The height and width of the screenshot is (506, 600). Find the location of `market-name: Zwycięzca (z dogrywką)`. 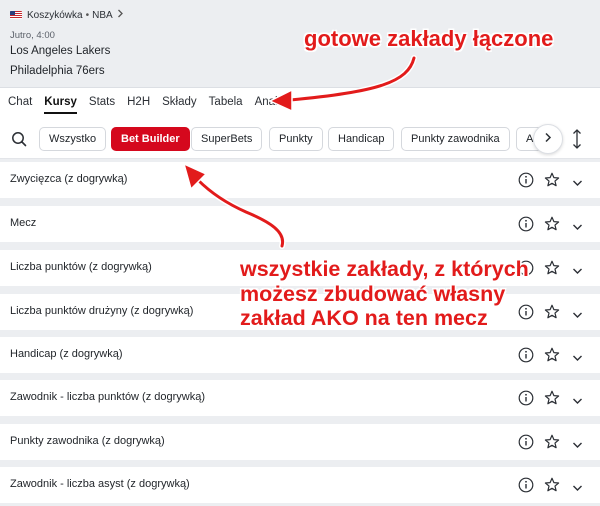

market-name: Zwycięzca (z dogrywką) is located at coordinates (69, 179).